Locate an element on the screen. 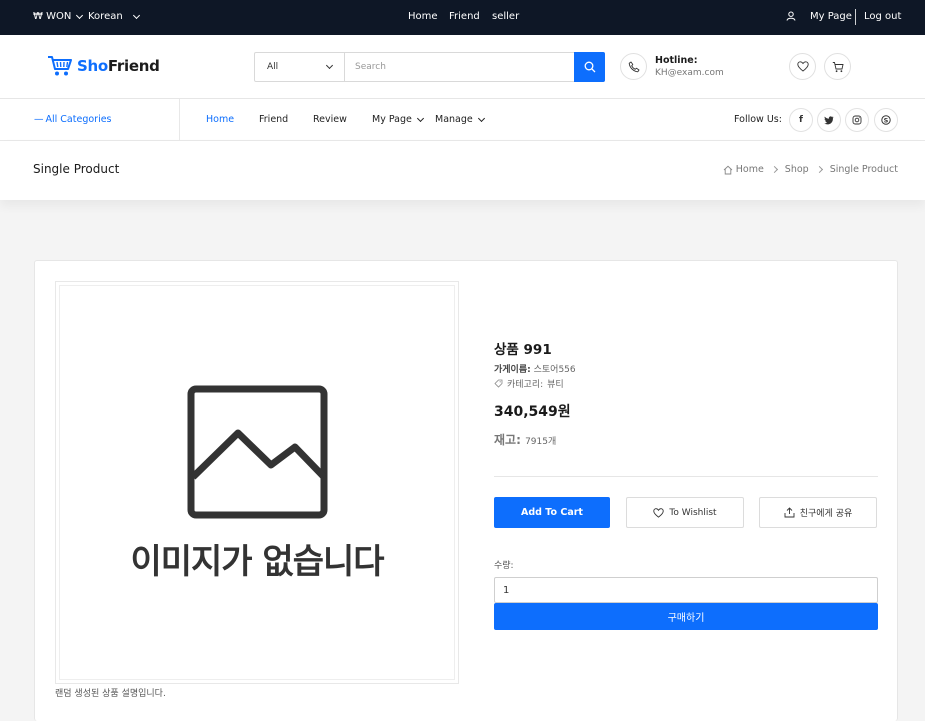  product-price: 340,549원 is located at coordinates (532, 412).